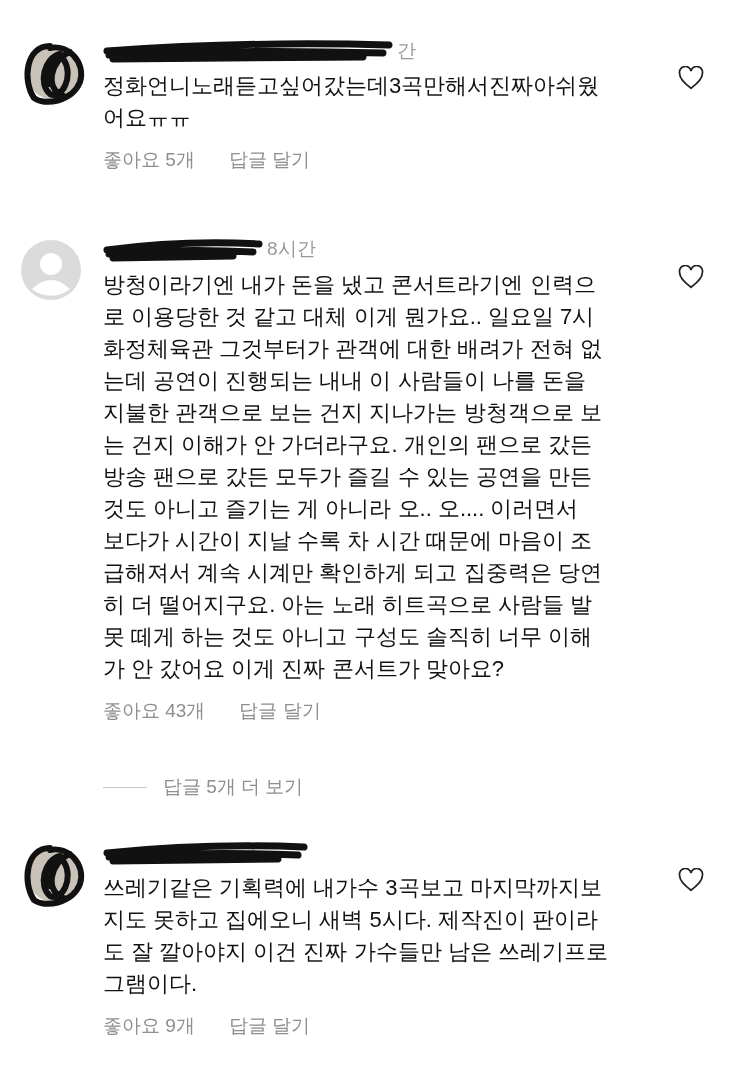 Image resolution: width=750 pixels, height=1081 pixels. What do you see at coordinates (406, 50) in the screenshot?
I see `comment-time: 간` at bounding box center [406, 50].